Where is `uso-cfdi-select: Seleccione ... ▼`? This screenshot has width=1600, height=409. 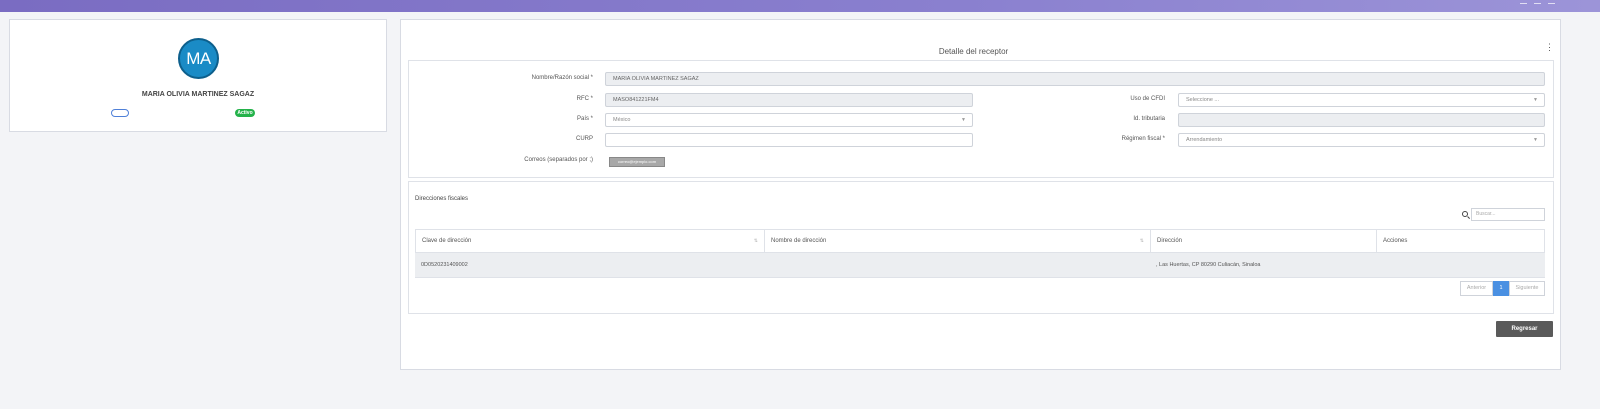 uso-cfdi-select: Seleccione ... ▼ is located at coordinates (1361, 100).